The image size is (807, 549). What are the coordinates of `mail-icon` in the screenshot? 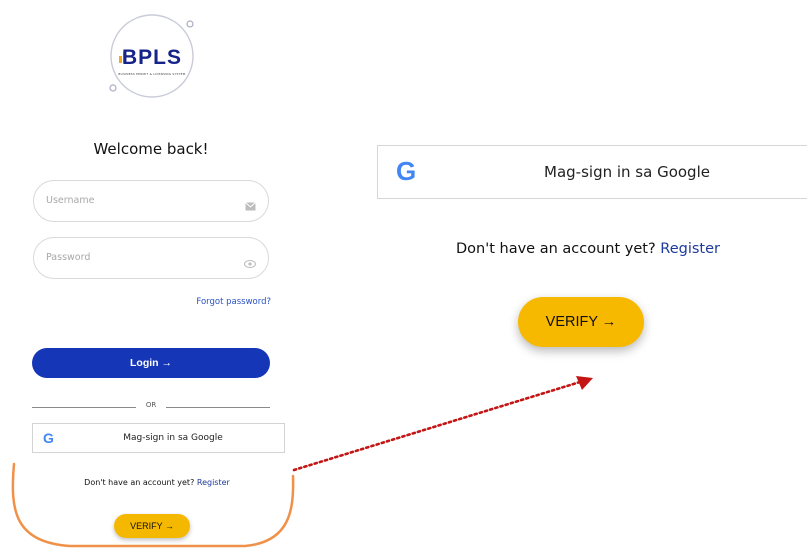 It's located at (250, 205).